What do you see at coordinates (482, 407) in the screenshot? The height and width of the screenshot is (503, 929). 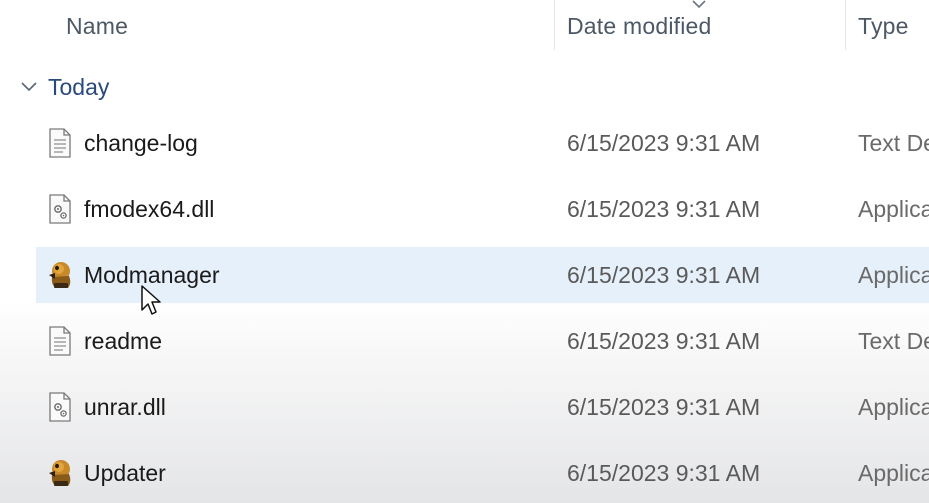 I see `file-row: unrar.dll 6/15/2023 9:31 AM Applica` at bounding box center [482, 407].